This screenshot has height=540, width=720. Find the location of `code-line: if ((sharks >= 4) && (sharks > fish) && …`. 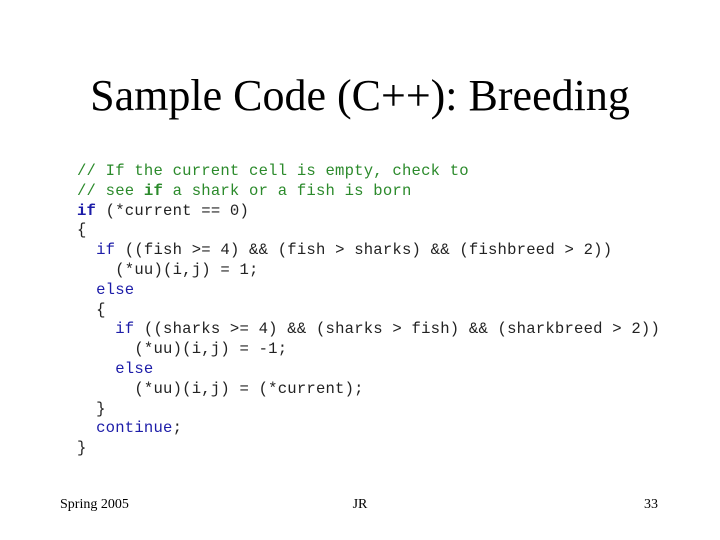

code-line: if ((sharks >= 4) && (sharks > fish) && … is located at coordinates (368, 330).